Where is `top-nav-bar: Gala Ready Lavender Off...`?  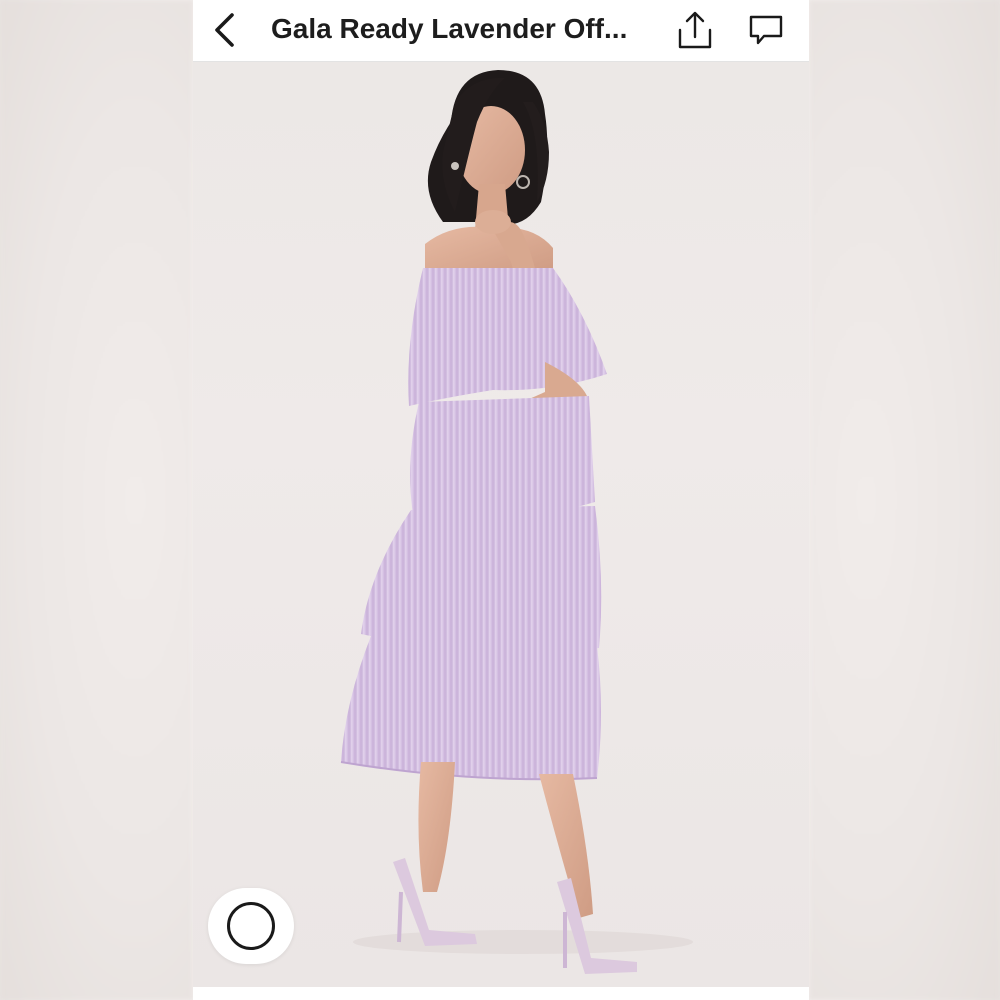
top-nav-bar: Gala Ready Lavender Off... is located at coordinates (501, 31).